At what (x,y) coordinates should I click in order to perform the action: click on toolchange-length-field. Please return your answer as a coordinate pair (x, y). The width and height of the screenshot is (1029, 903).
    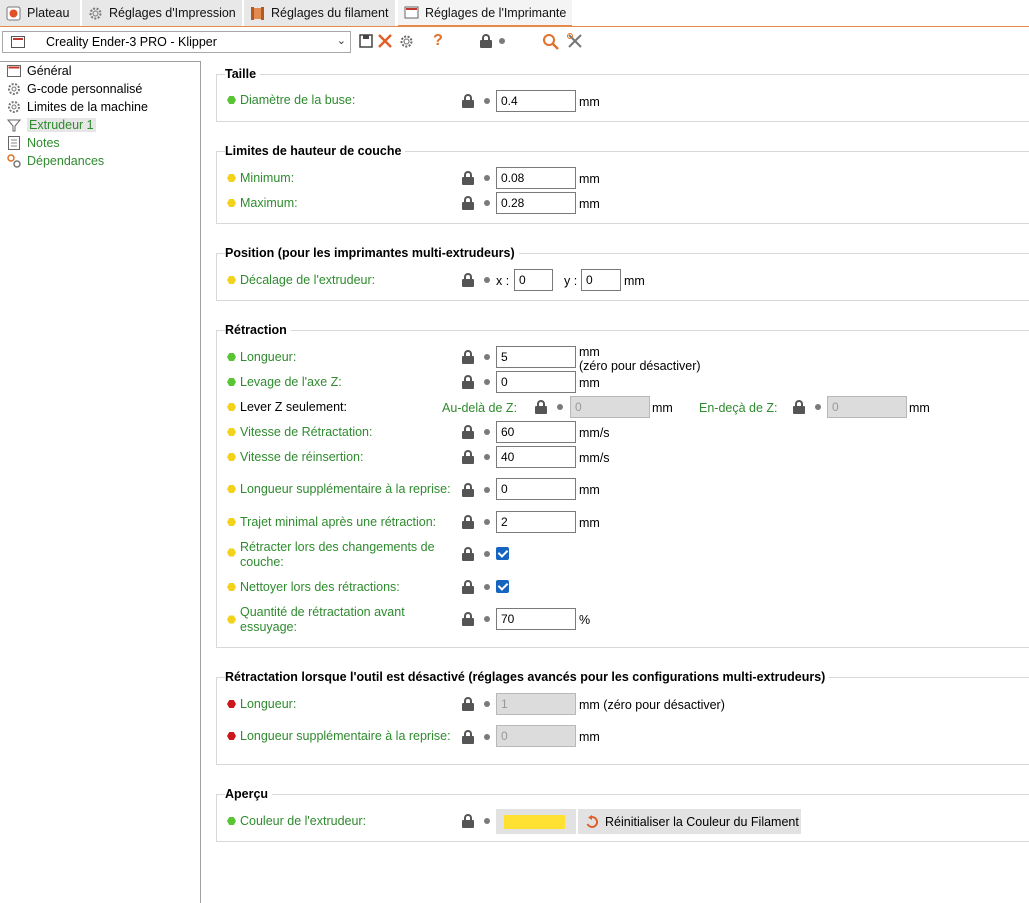
    Looking at the image, I should click on (536, 704).